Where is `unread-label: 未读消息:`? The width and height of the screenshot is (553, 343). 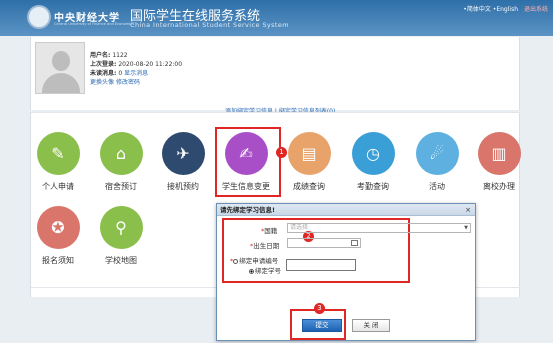 unread-label: 未读消息: is located at coordinates (103, 73).